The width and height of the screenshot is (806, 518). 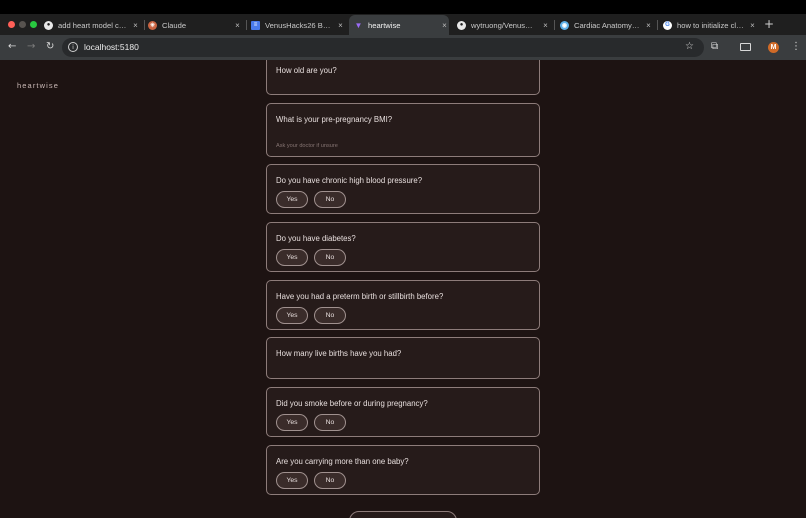 I want to click on extensions-puzzle-icon: ⧉, so click(x=714, y=47).